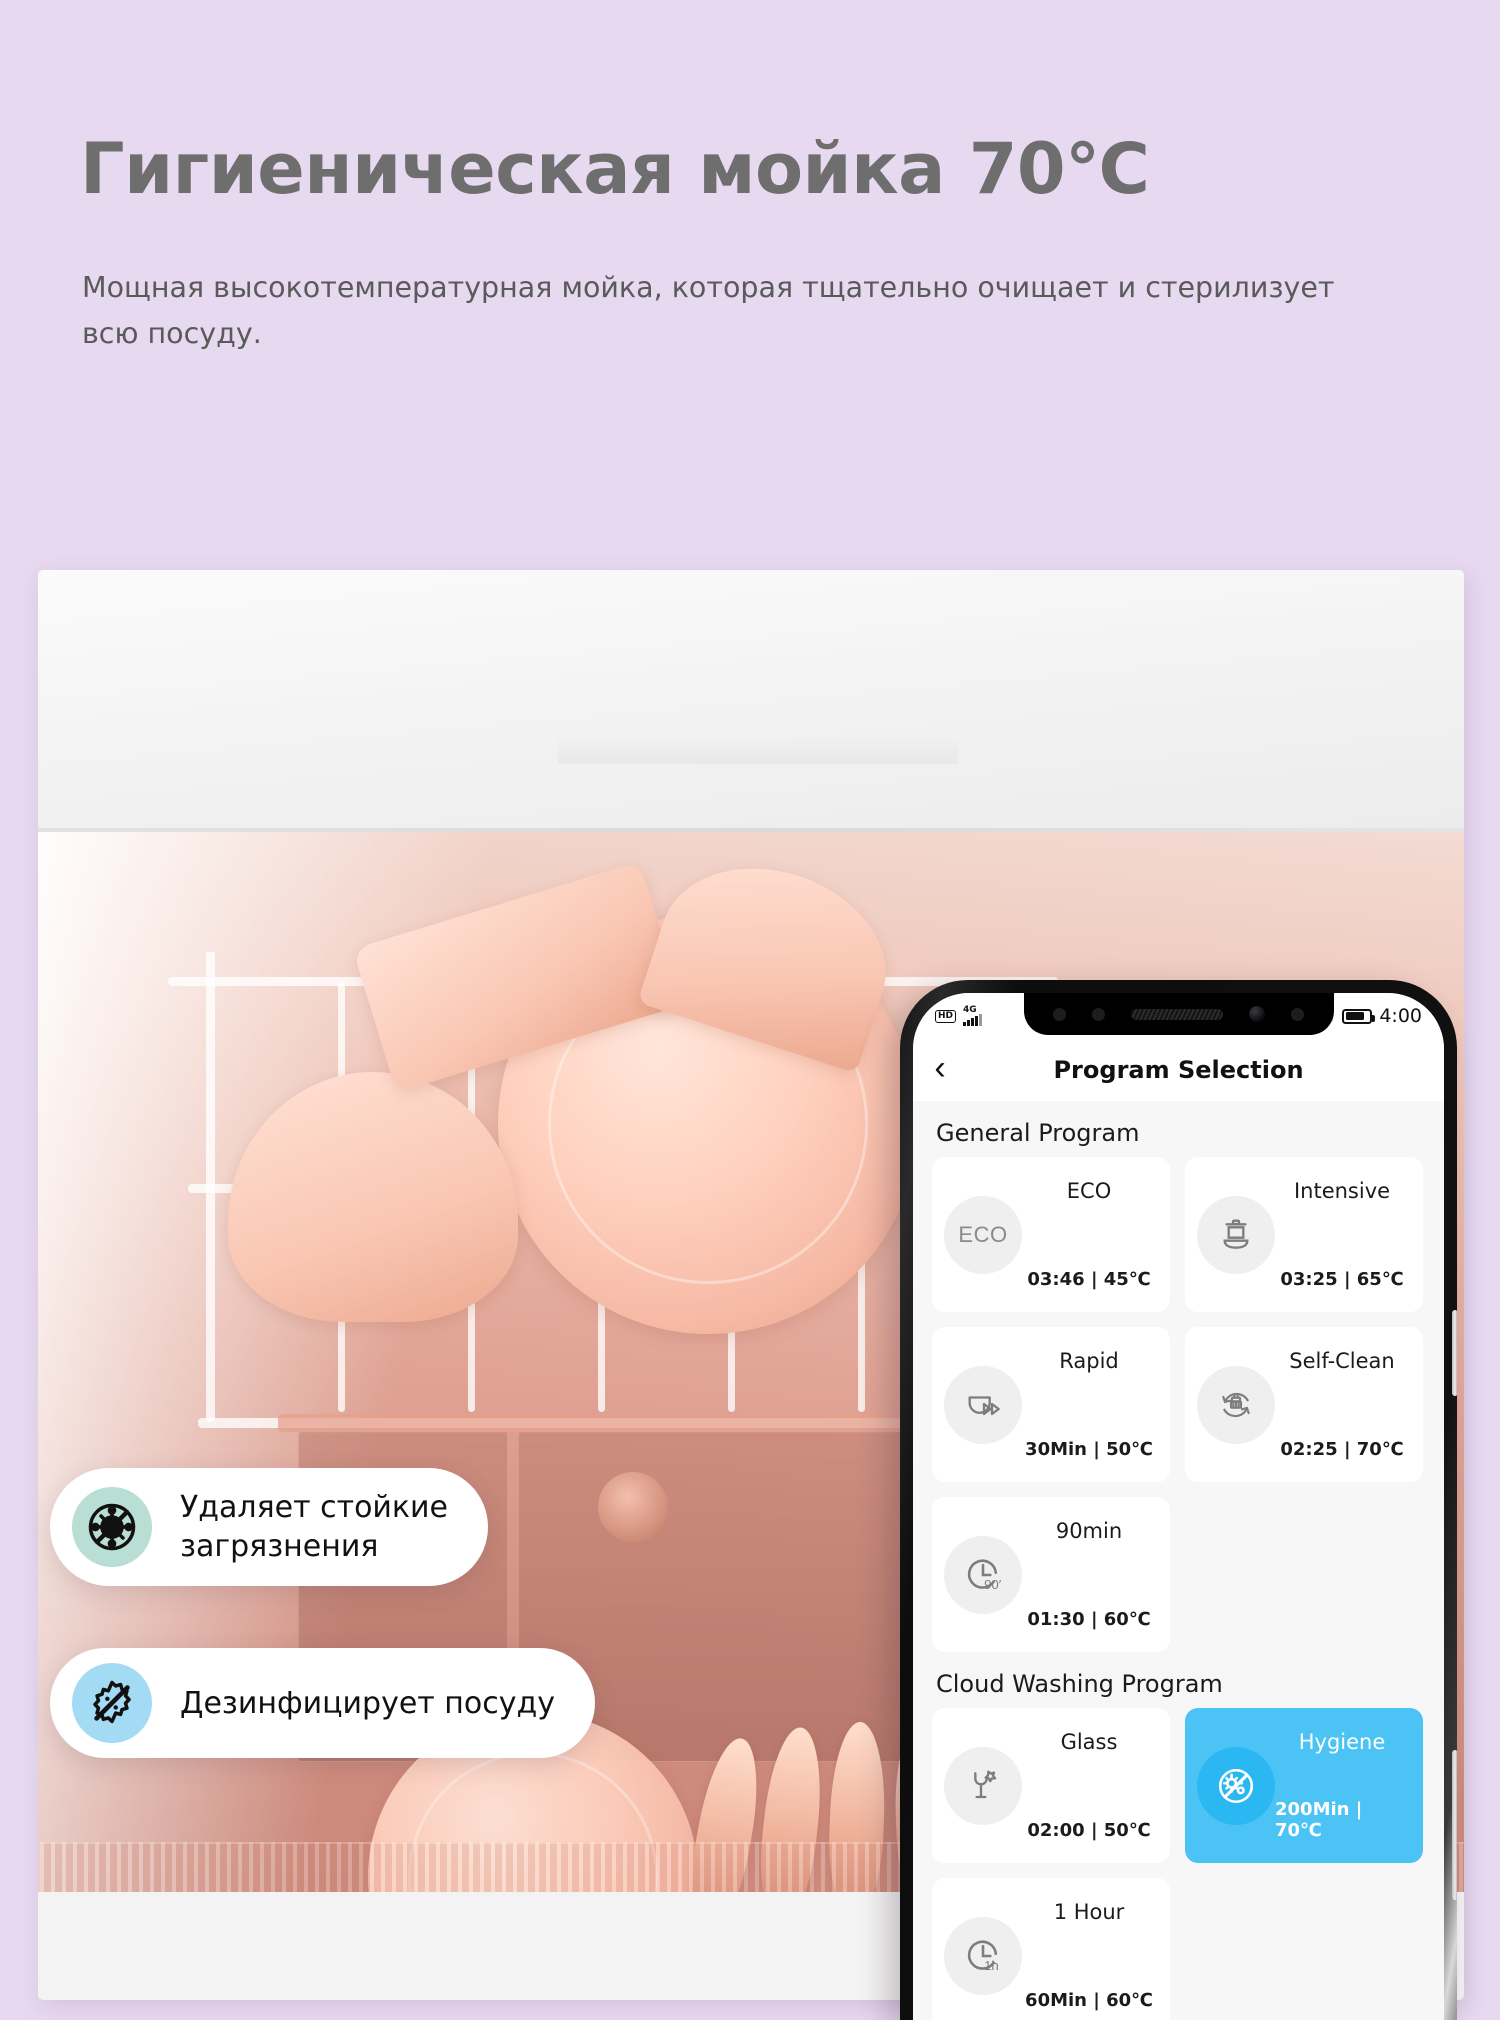 The image size is (1500, 2020). What do you see at coordinates (983, 1785) in the screenshot?
I see `wine-glass-icon` at bounding box center [983, 1785].